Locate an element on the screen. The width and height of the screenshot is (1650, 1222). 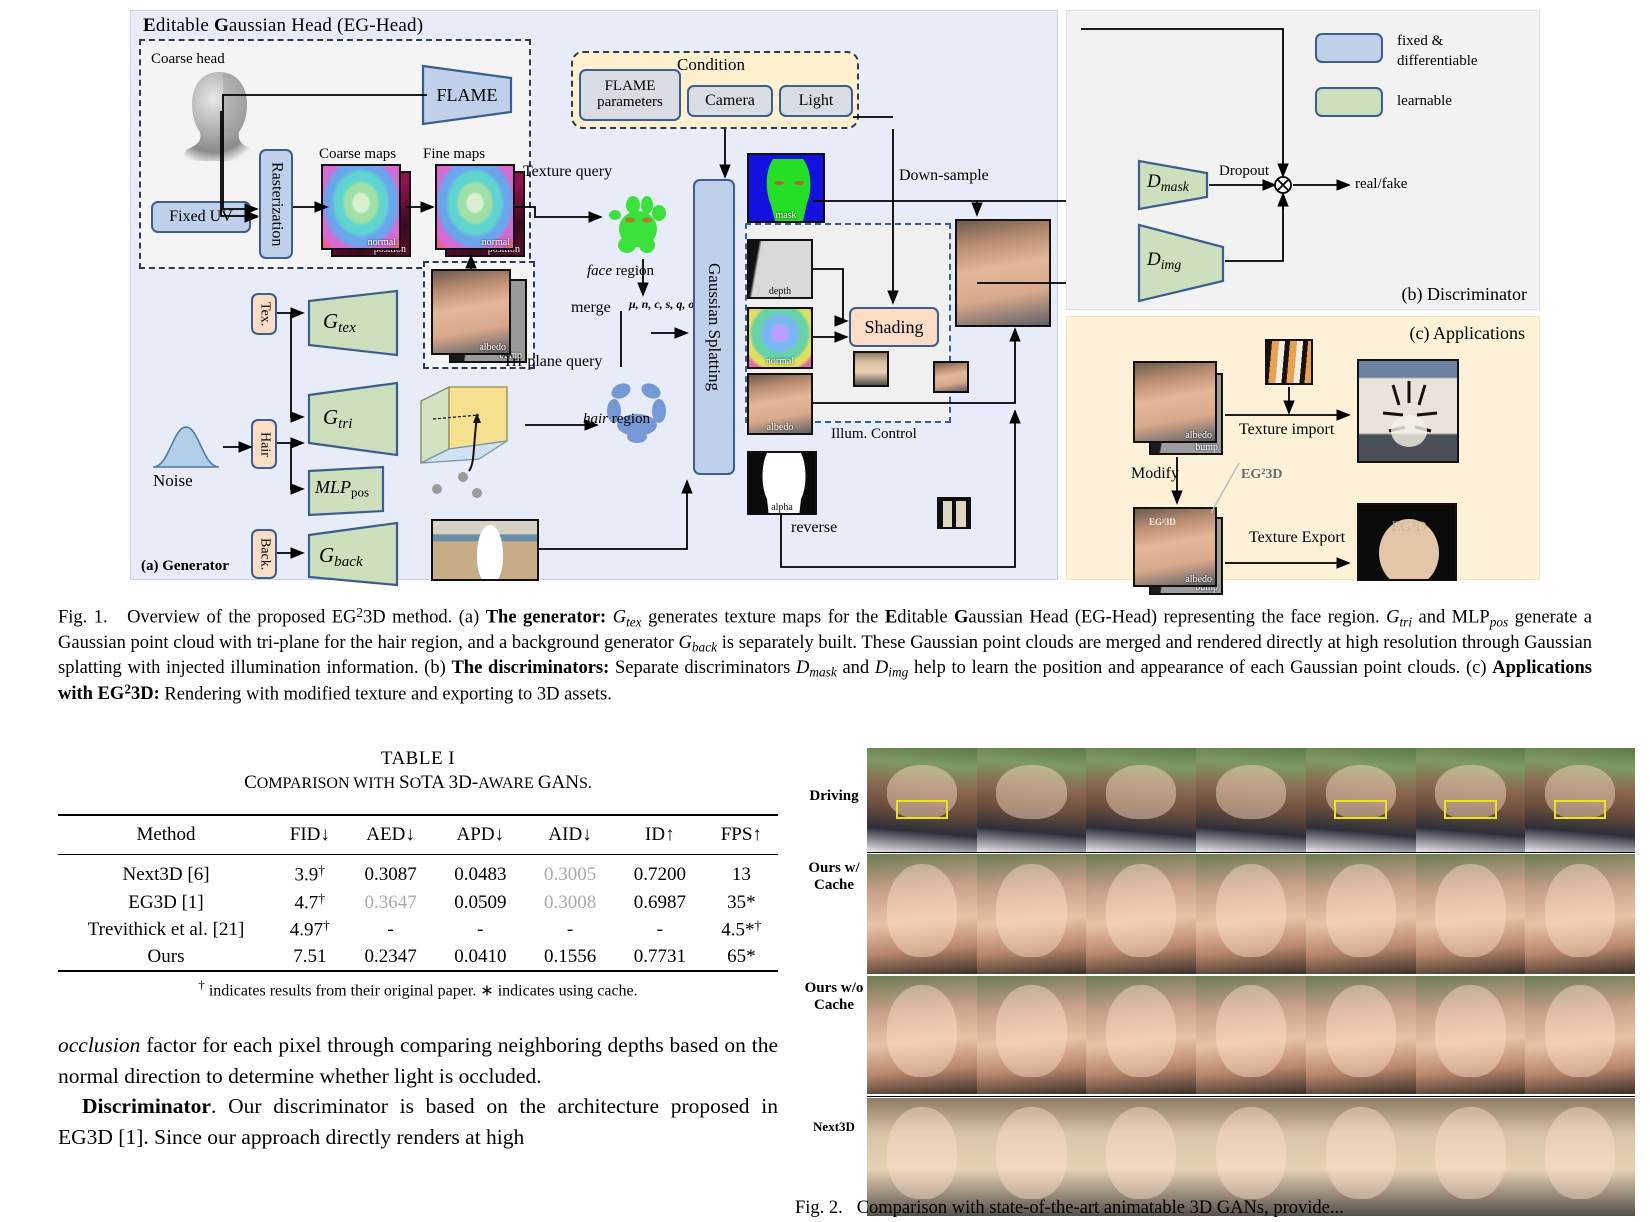
table-cell-value: 0.6987 is located at coordinates (659, 902).